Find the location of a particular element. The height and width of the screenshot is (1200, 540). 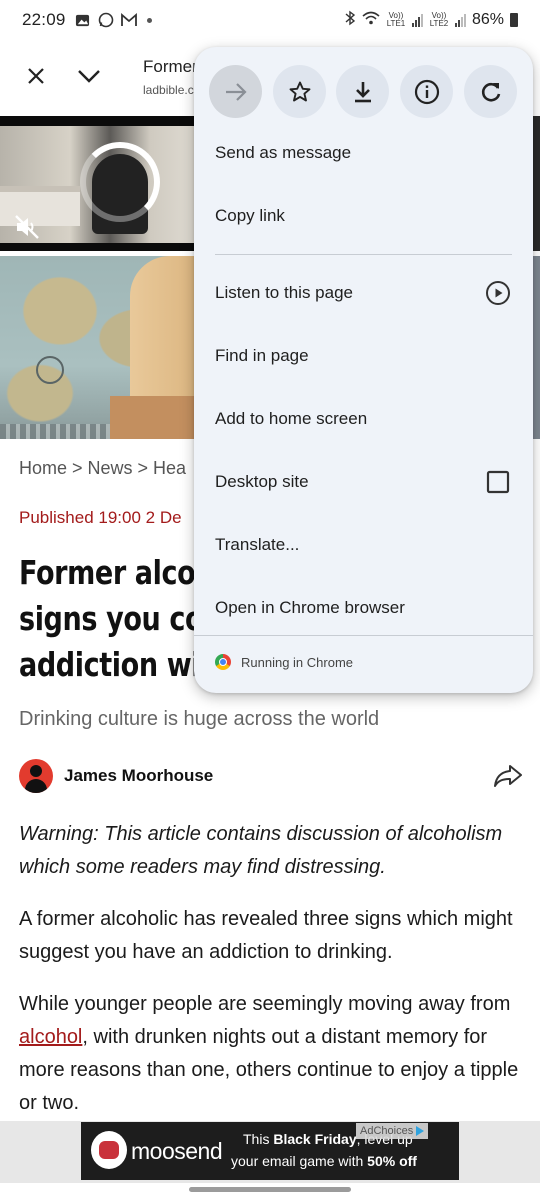

ad-text-bold: Black Friday is located at coordinates (315, 1139).